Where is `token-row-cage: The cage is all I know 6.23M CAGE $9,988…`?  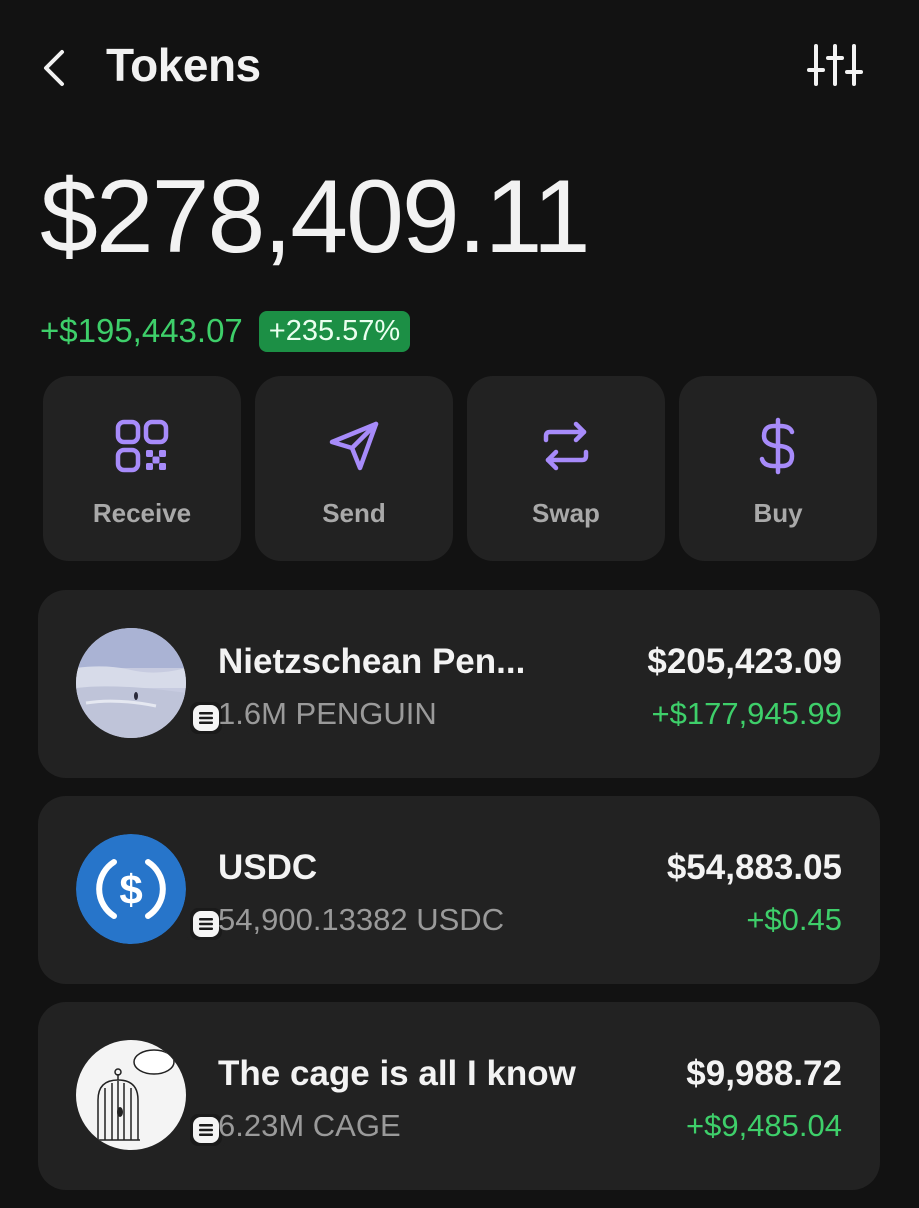 token-row-cage: The cage is all I know 6.23M CAGE $9,988… is located at coordinates (459, 1096).